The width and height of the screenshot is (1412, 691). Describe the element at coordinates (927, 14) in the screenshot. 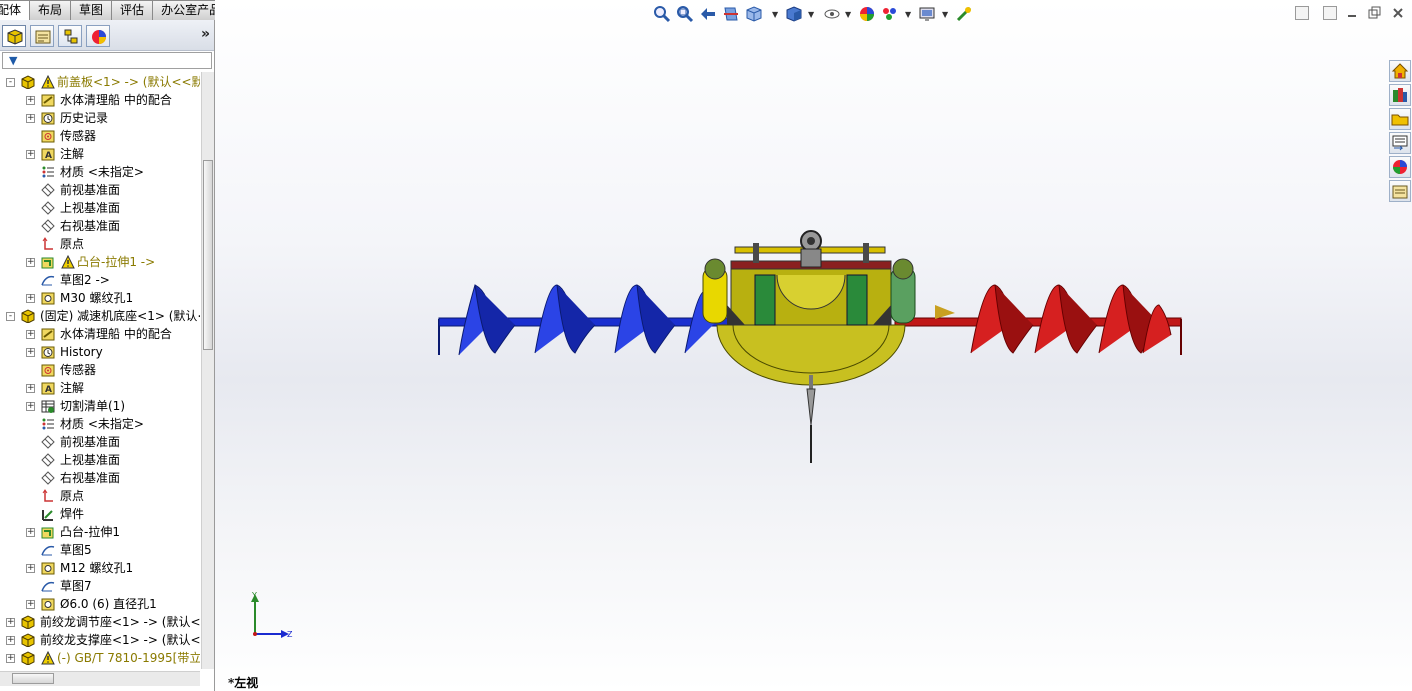

I see `view-settings-icon` at that location.